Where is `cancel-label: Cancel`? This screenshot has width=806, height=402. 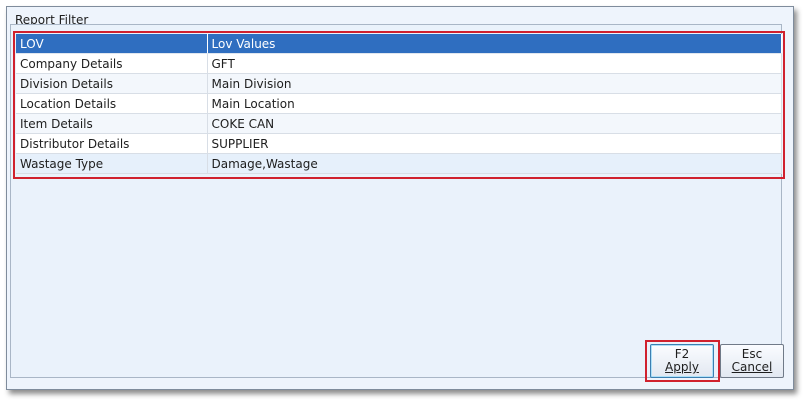 cancel-label: Cancel is located at coordinates (752, 367).